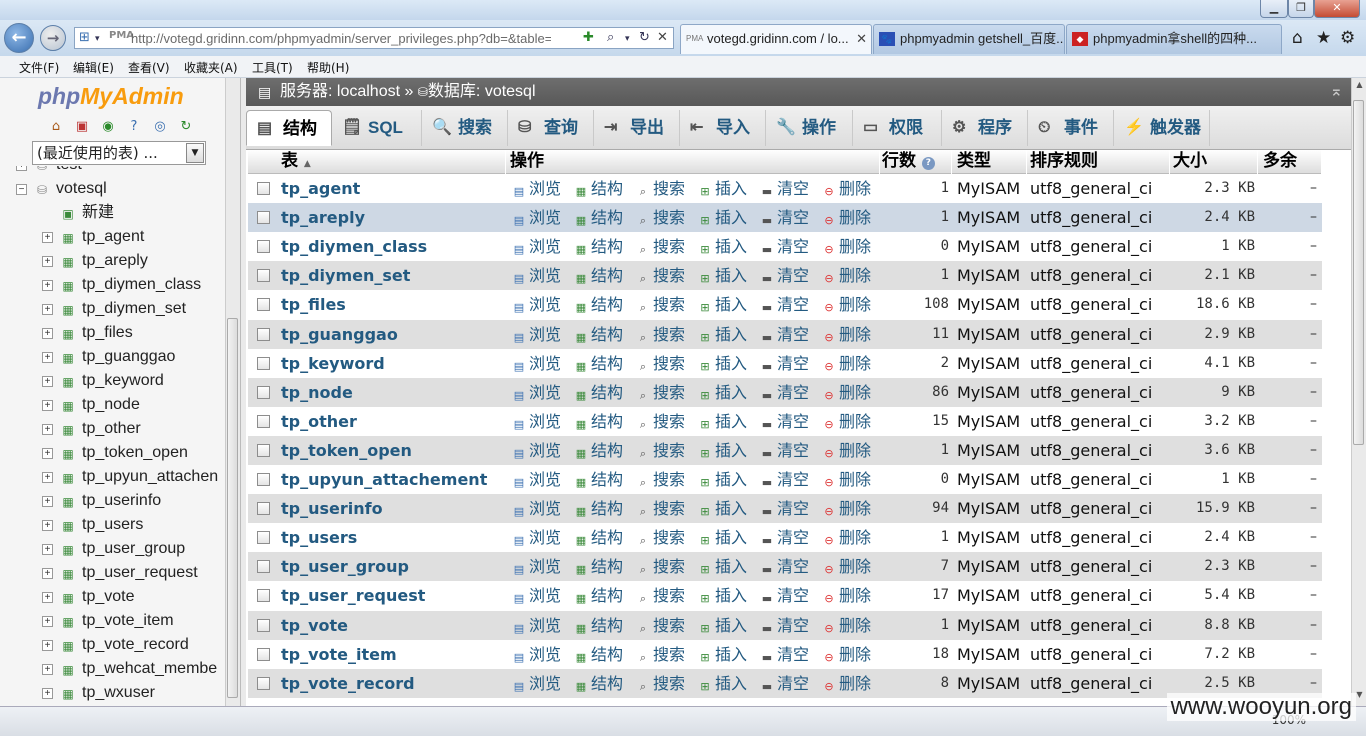  Describe the element at coordinates (776, 39) in the screenshot. I see `browser-tab-1: PMA votegd.gridinn.com / lo... ✕` at that location.